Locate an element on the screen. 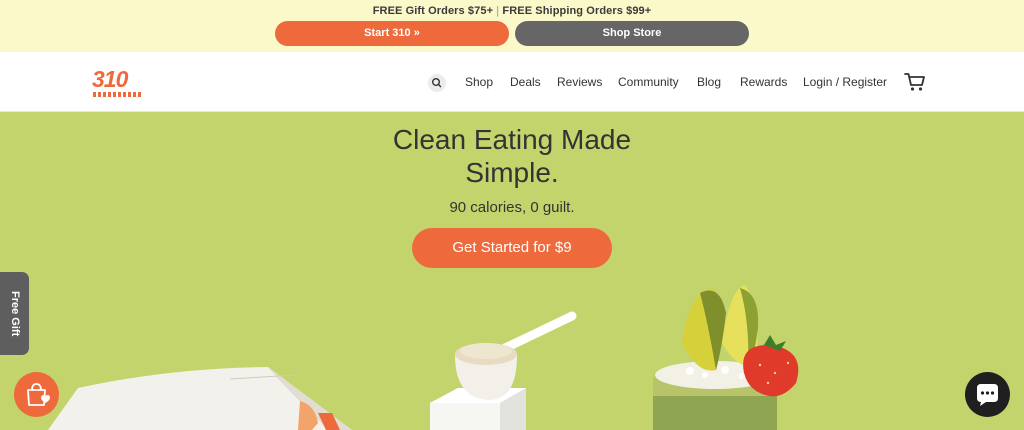 The image size is (1024, 430). chat-button is located at coordinates (987, 394).